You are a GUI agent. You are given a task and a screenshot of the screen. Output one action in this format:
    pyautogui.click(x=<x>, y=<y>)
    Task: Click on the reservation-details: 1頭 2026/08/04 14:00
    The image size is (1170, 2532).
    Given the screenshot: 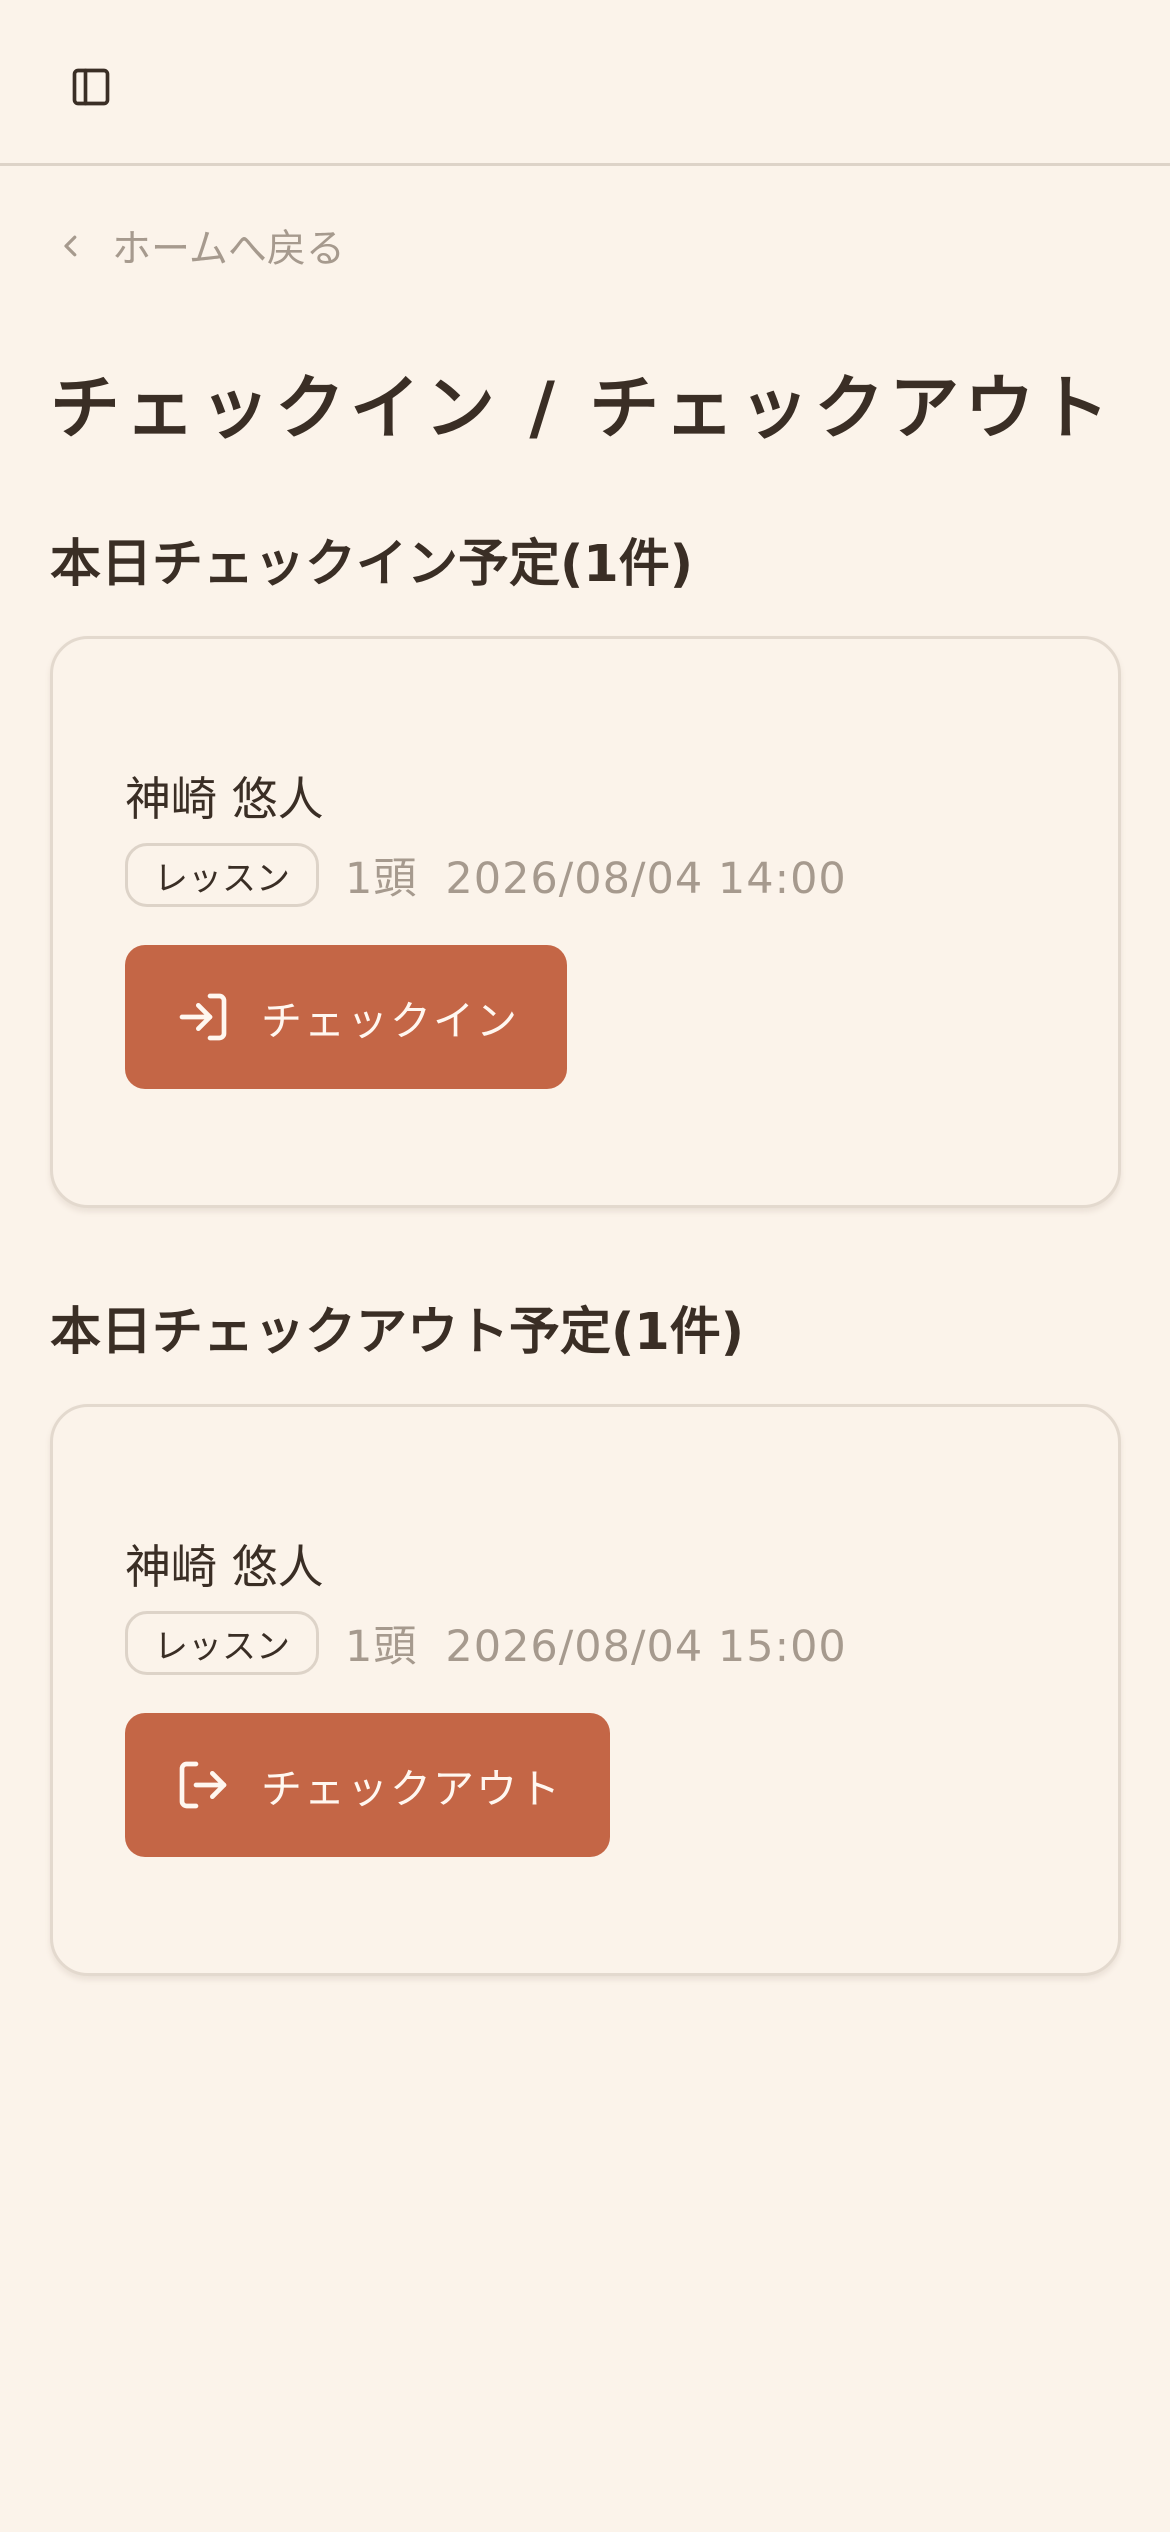 What is the action you would take?
    pyautogui.click(x=596, y=875)
    